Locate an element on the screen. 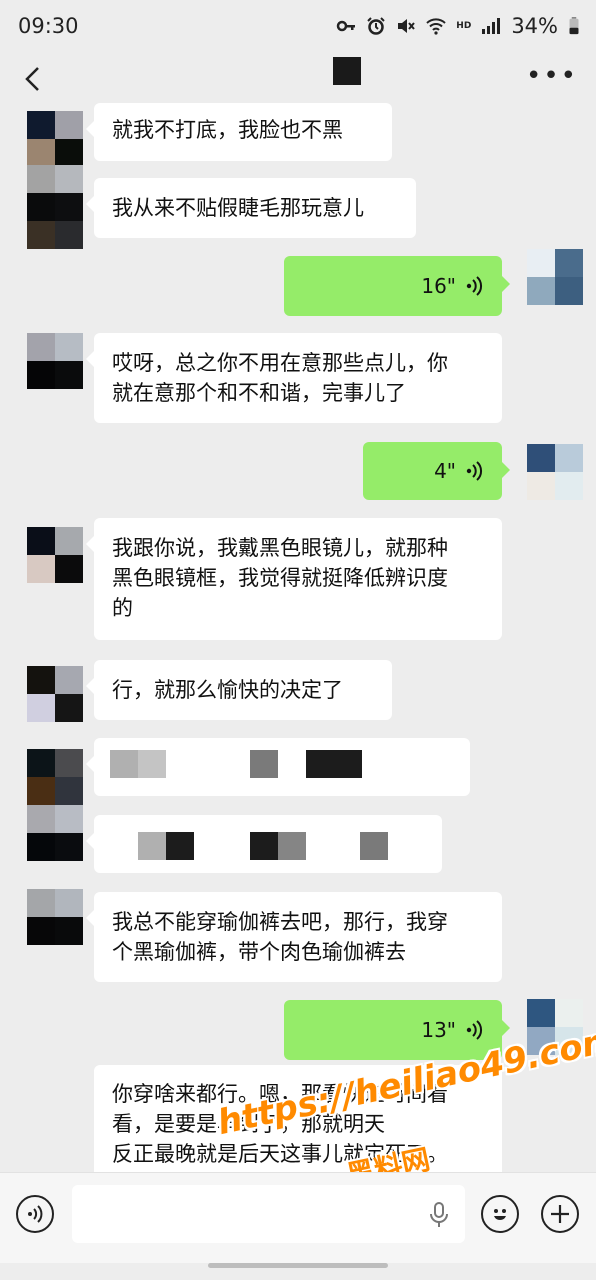  message-text-line: 我总不能穿瑜伽裤去吧，那行，我穿 is located at coordinates (280, 922).